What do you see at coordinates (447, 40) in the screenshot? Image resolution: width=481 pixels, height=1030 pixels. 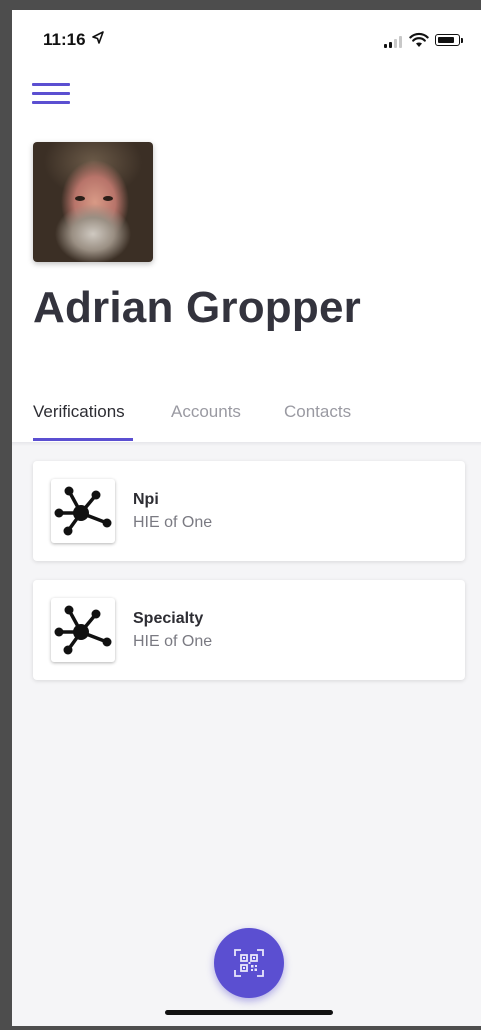 I see `battery-icon` at bounding box center [447, 40].